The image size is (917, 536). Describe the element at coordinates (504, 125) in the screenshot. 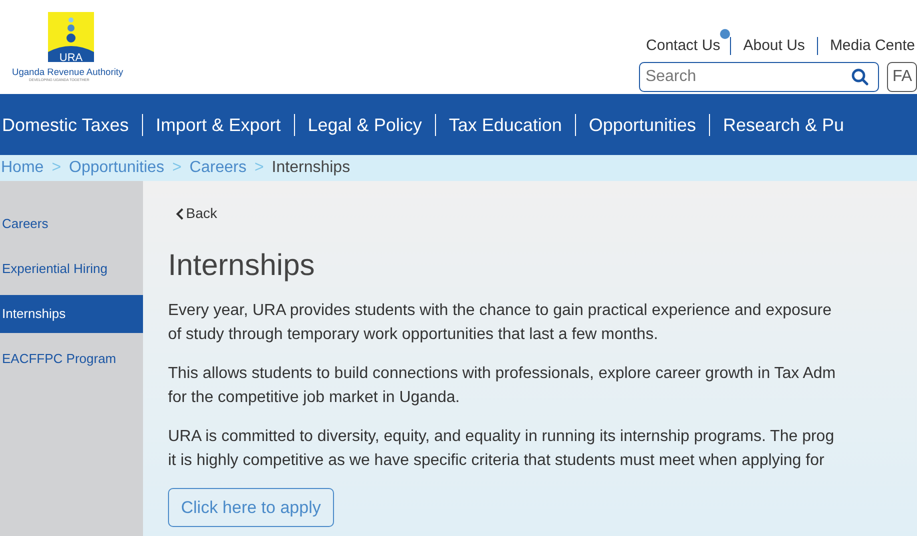

I see `main-nav-link: Tax Education` at that location.